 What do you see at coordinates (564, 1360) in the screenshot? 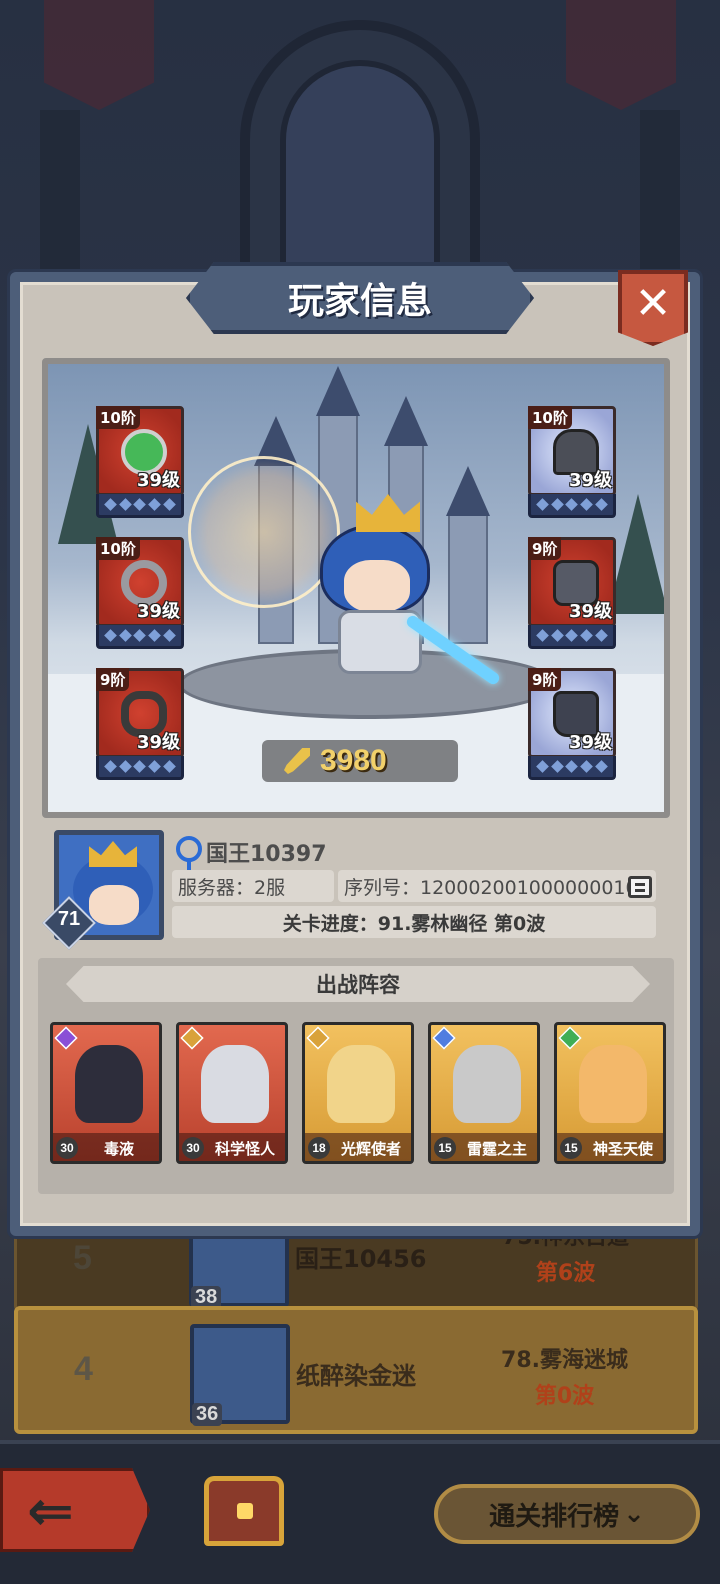
I see `rank-stage-name: 78.雾海迷城` at bounding box center [564, 1360].